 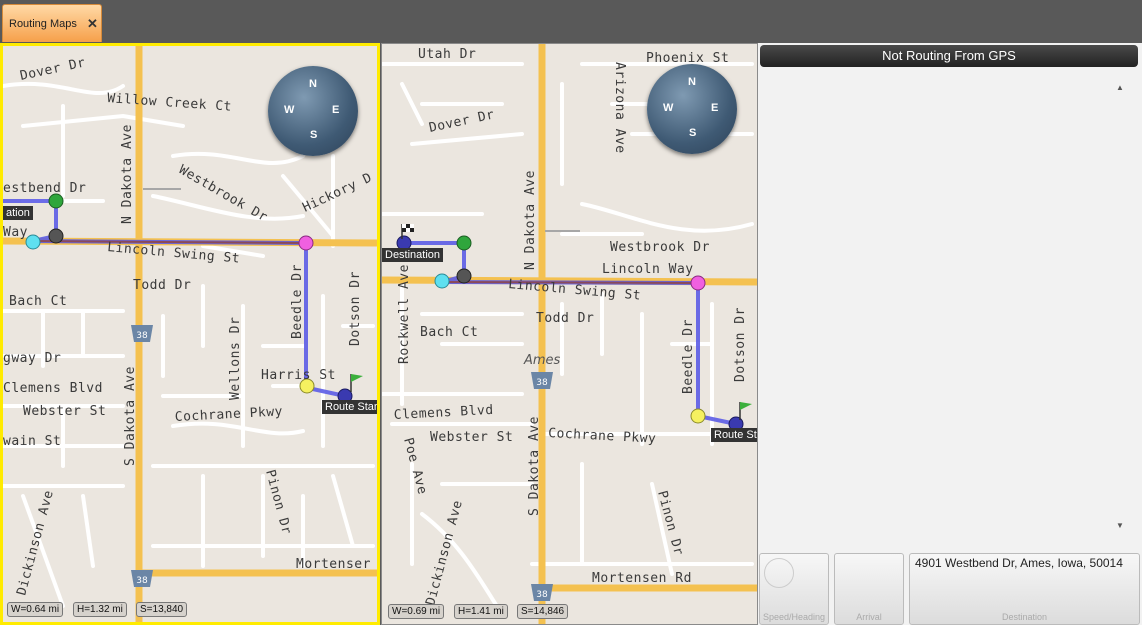 I want to click on street-label: estbend Dr, so click(x=44, y=188).